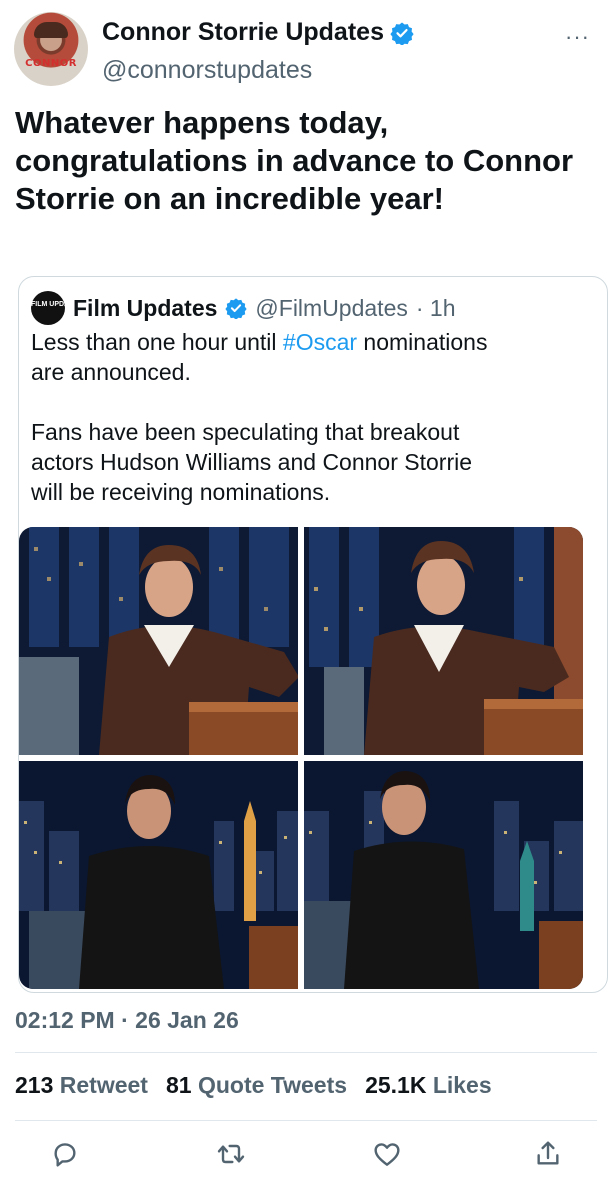  I want to click on engagement-stats: 213 Retweet 81 Quote Tweets 25.1K Likes, so click(262, 1085).